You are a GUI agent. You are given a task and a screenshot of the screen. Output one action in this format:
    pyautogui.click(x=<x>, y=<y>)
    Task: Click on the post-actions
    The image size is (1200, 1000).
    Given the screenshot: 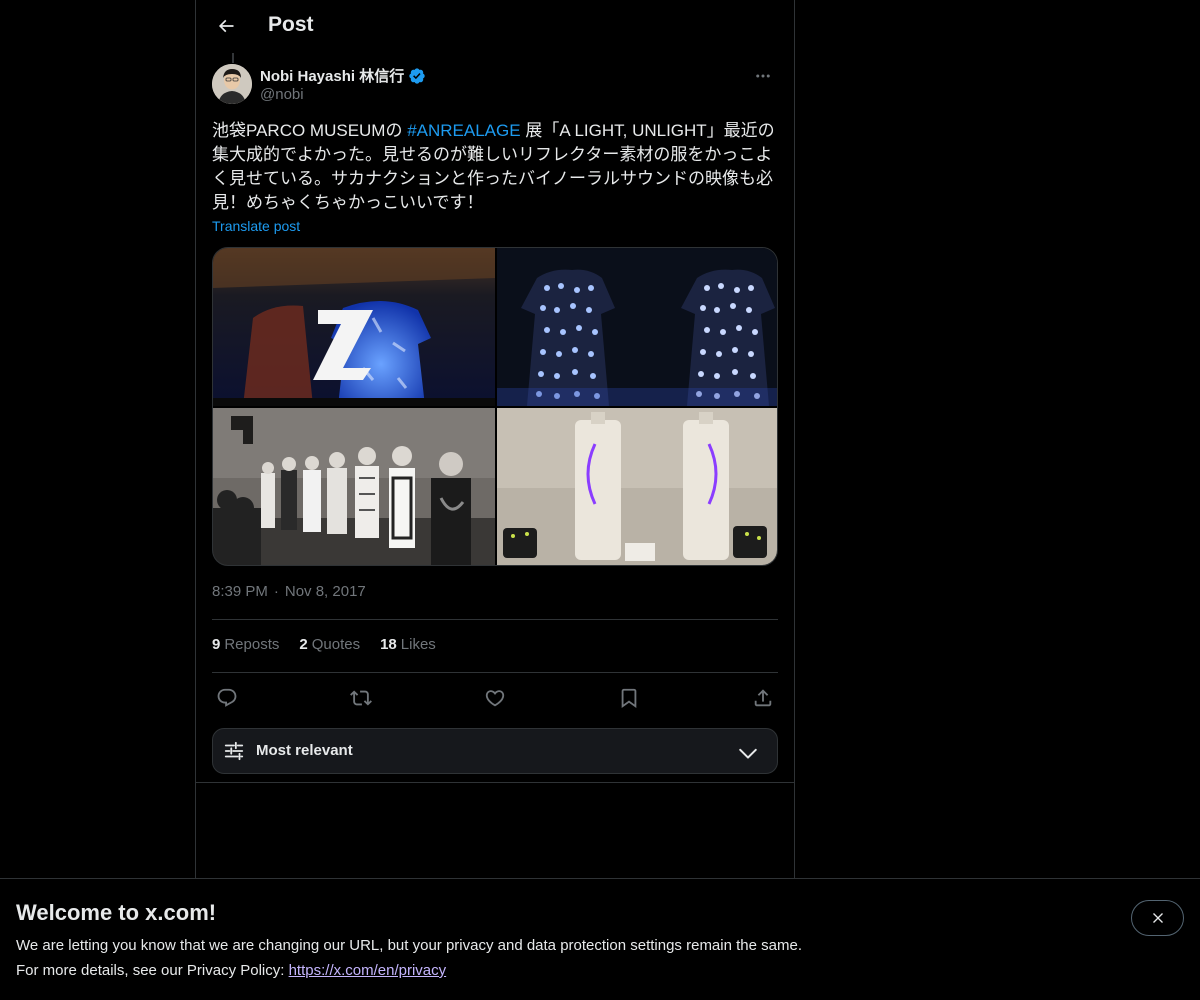 What is the action you would take?
    pyautogui.click(x=495, y=698)
    